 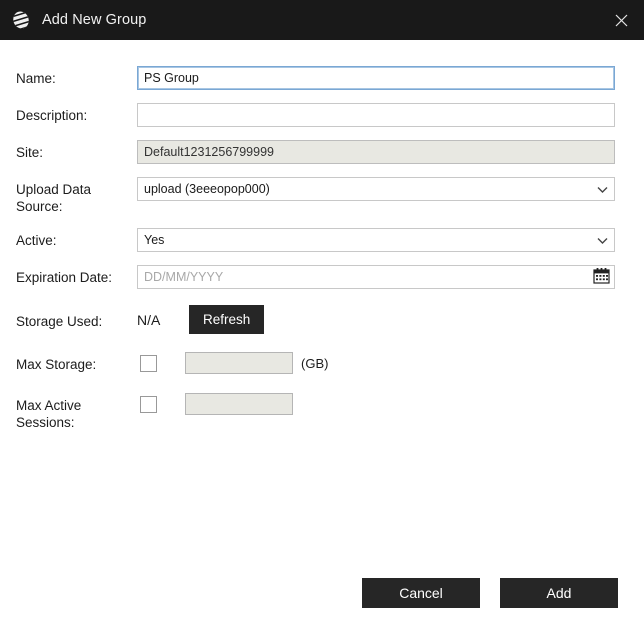 I want to click on form-row-max-storage: Max Storage: (GB), so click(x=315, y=364).